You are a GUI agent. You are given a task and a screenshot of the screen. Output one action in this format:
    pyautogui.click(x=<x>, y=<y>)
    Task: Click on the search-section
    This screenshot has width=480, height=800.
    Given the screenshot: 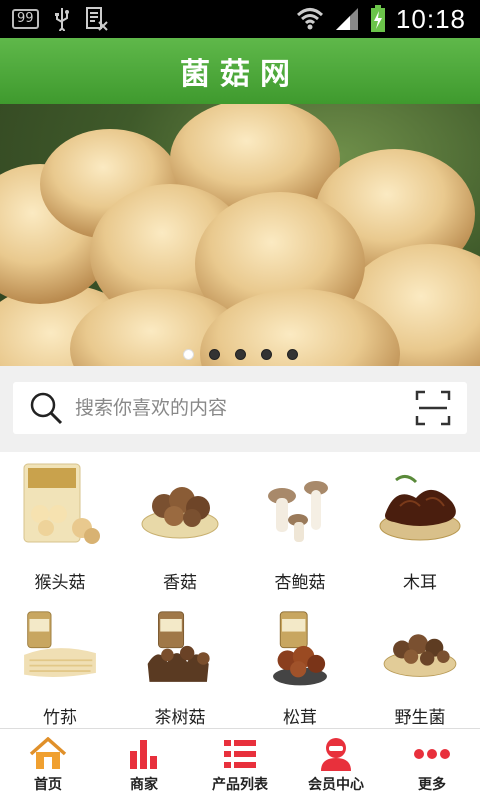 What is the action you would take?
    pyautogui.click(x=240, y=409)
    